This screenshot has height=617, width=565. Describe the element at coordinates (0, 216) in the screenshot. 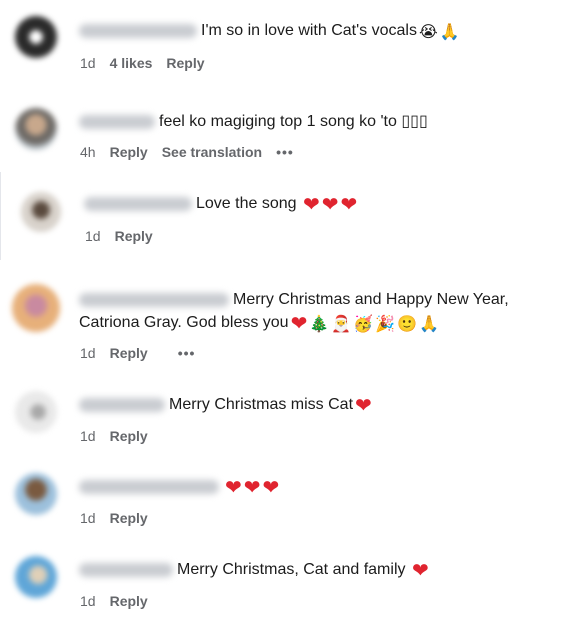

I see `thread-line` at that location.